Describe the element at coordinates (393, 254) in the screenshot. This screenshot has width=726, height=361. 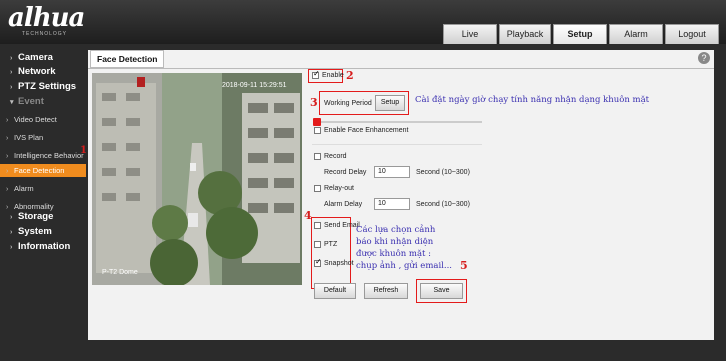
I see `annotation-note-actions-3: được khuôn mặt :` at that location.